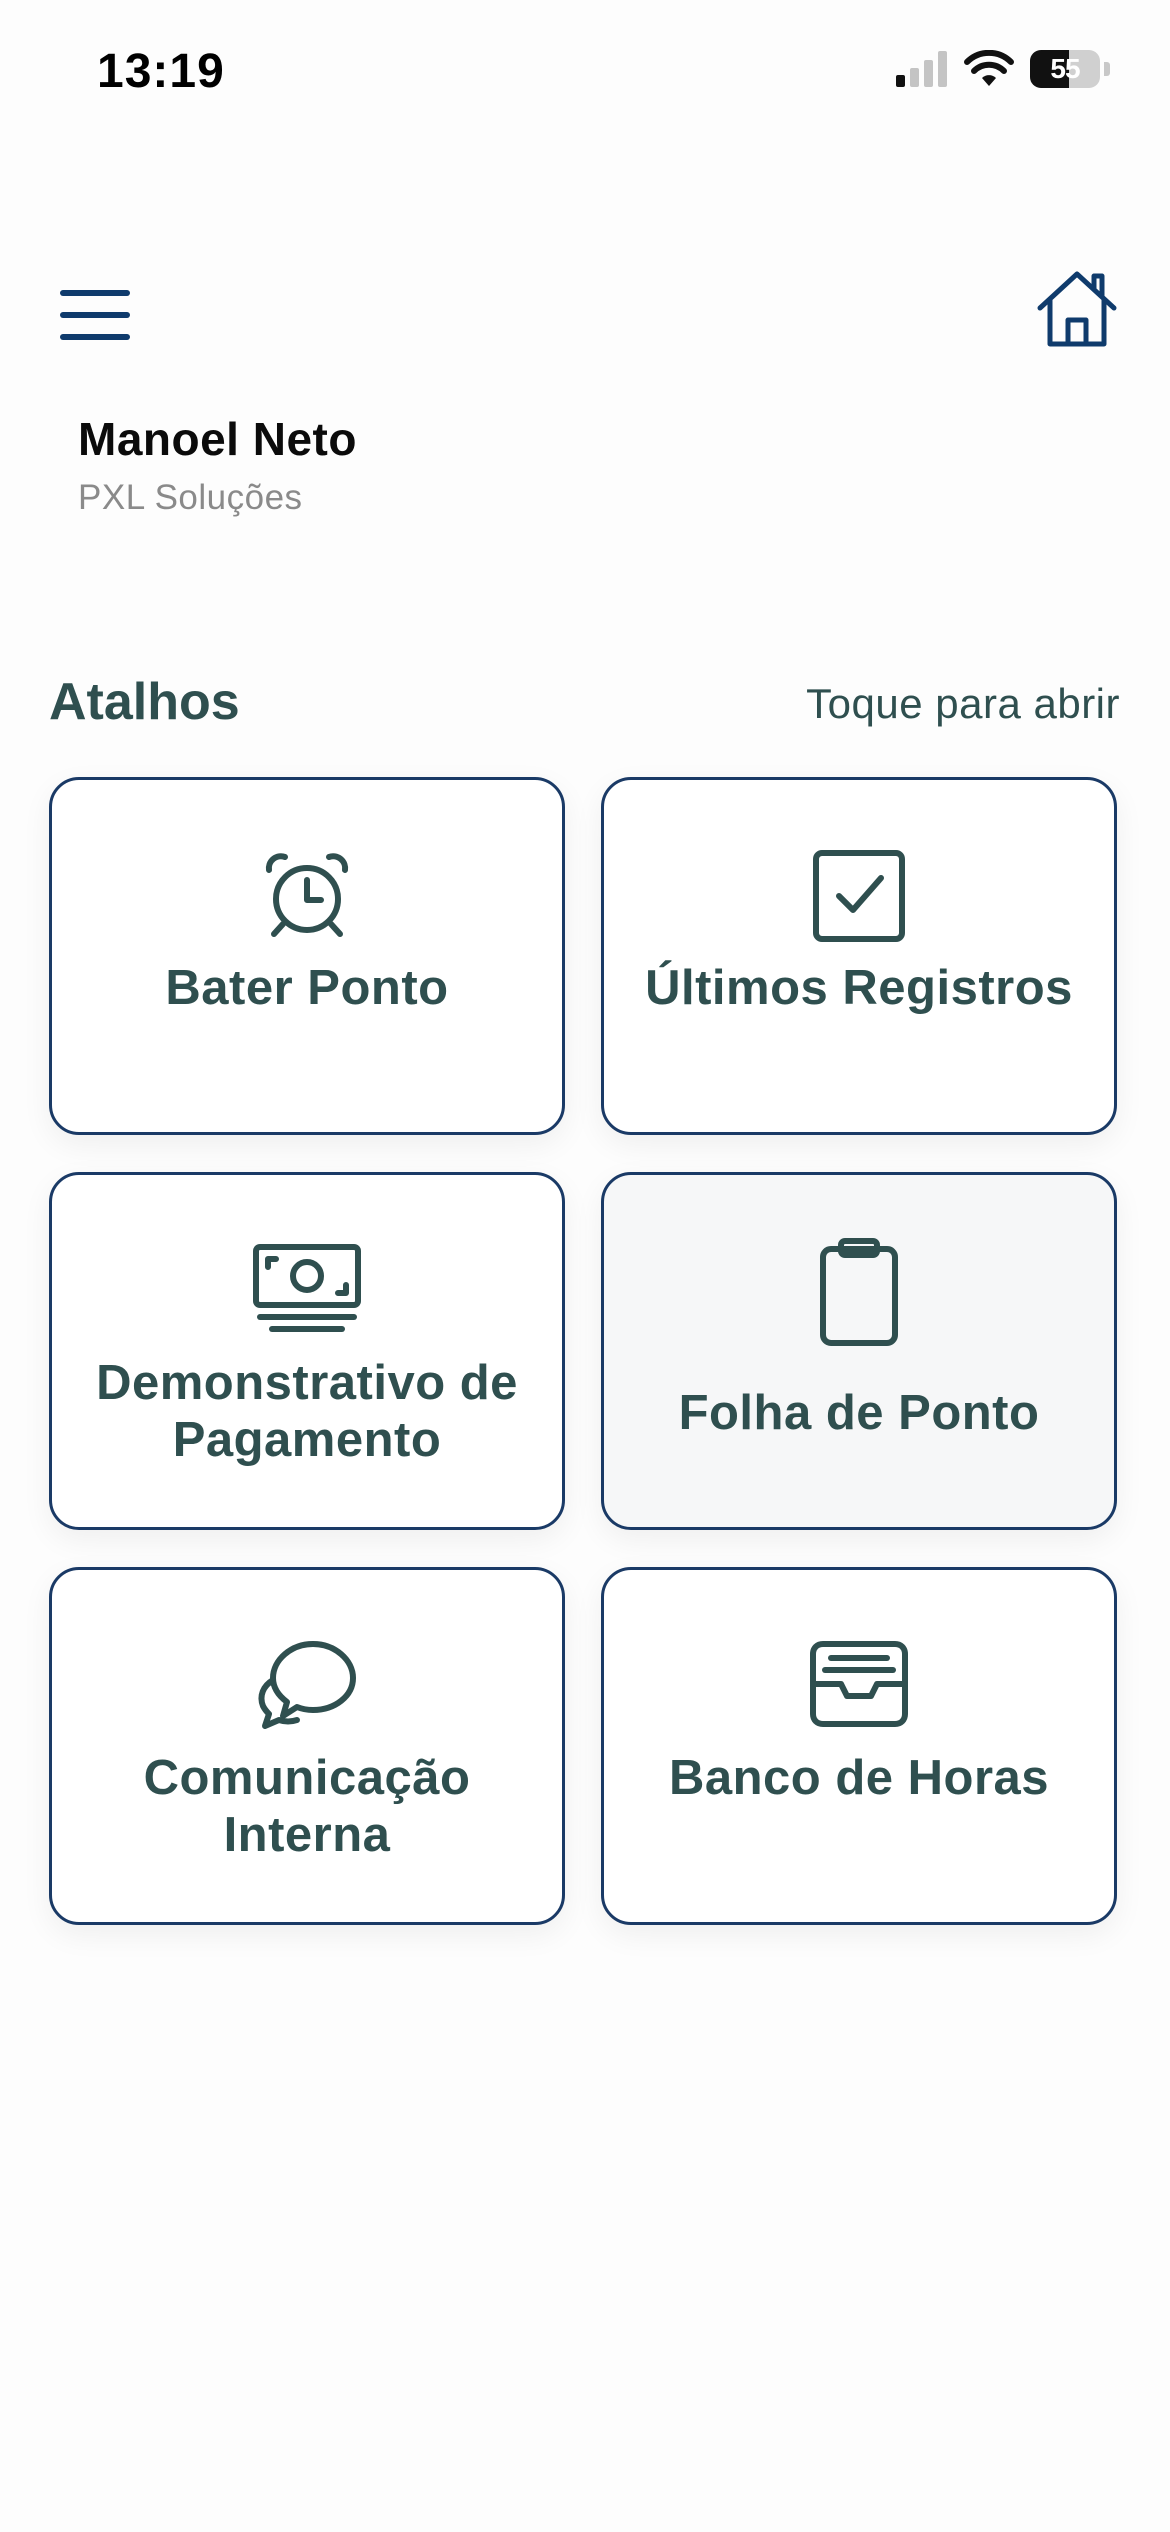 This screenshot has width=1170, height=2532. I want to click on shortcut-label: Demonstrativo de Pagamento, so click(307, 1411).